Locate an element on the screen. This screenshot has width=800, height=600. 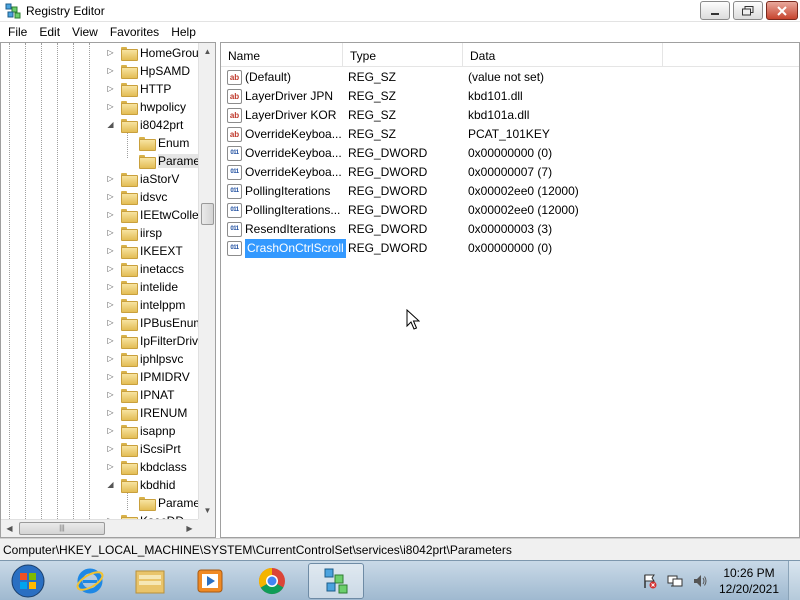
tree-item: kbdclass is located at coordinates (154, 467).